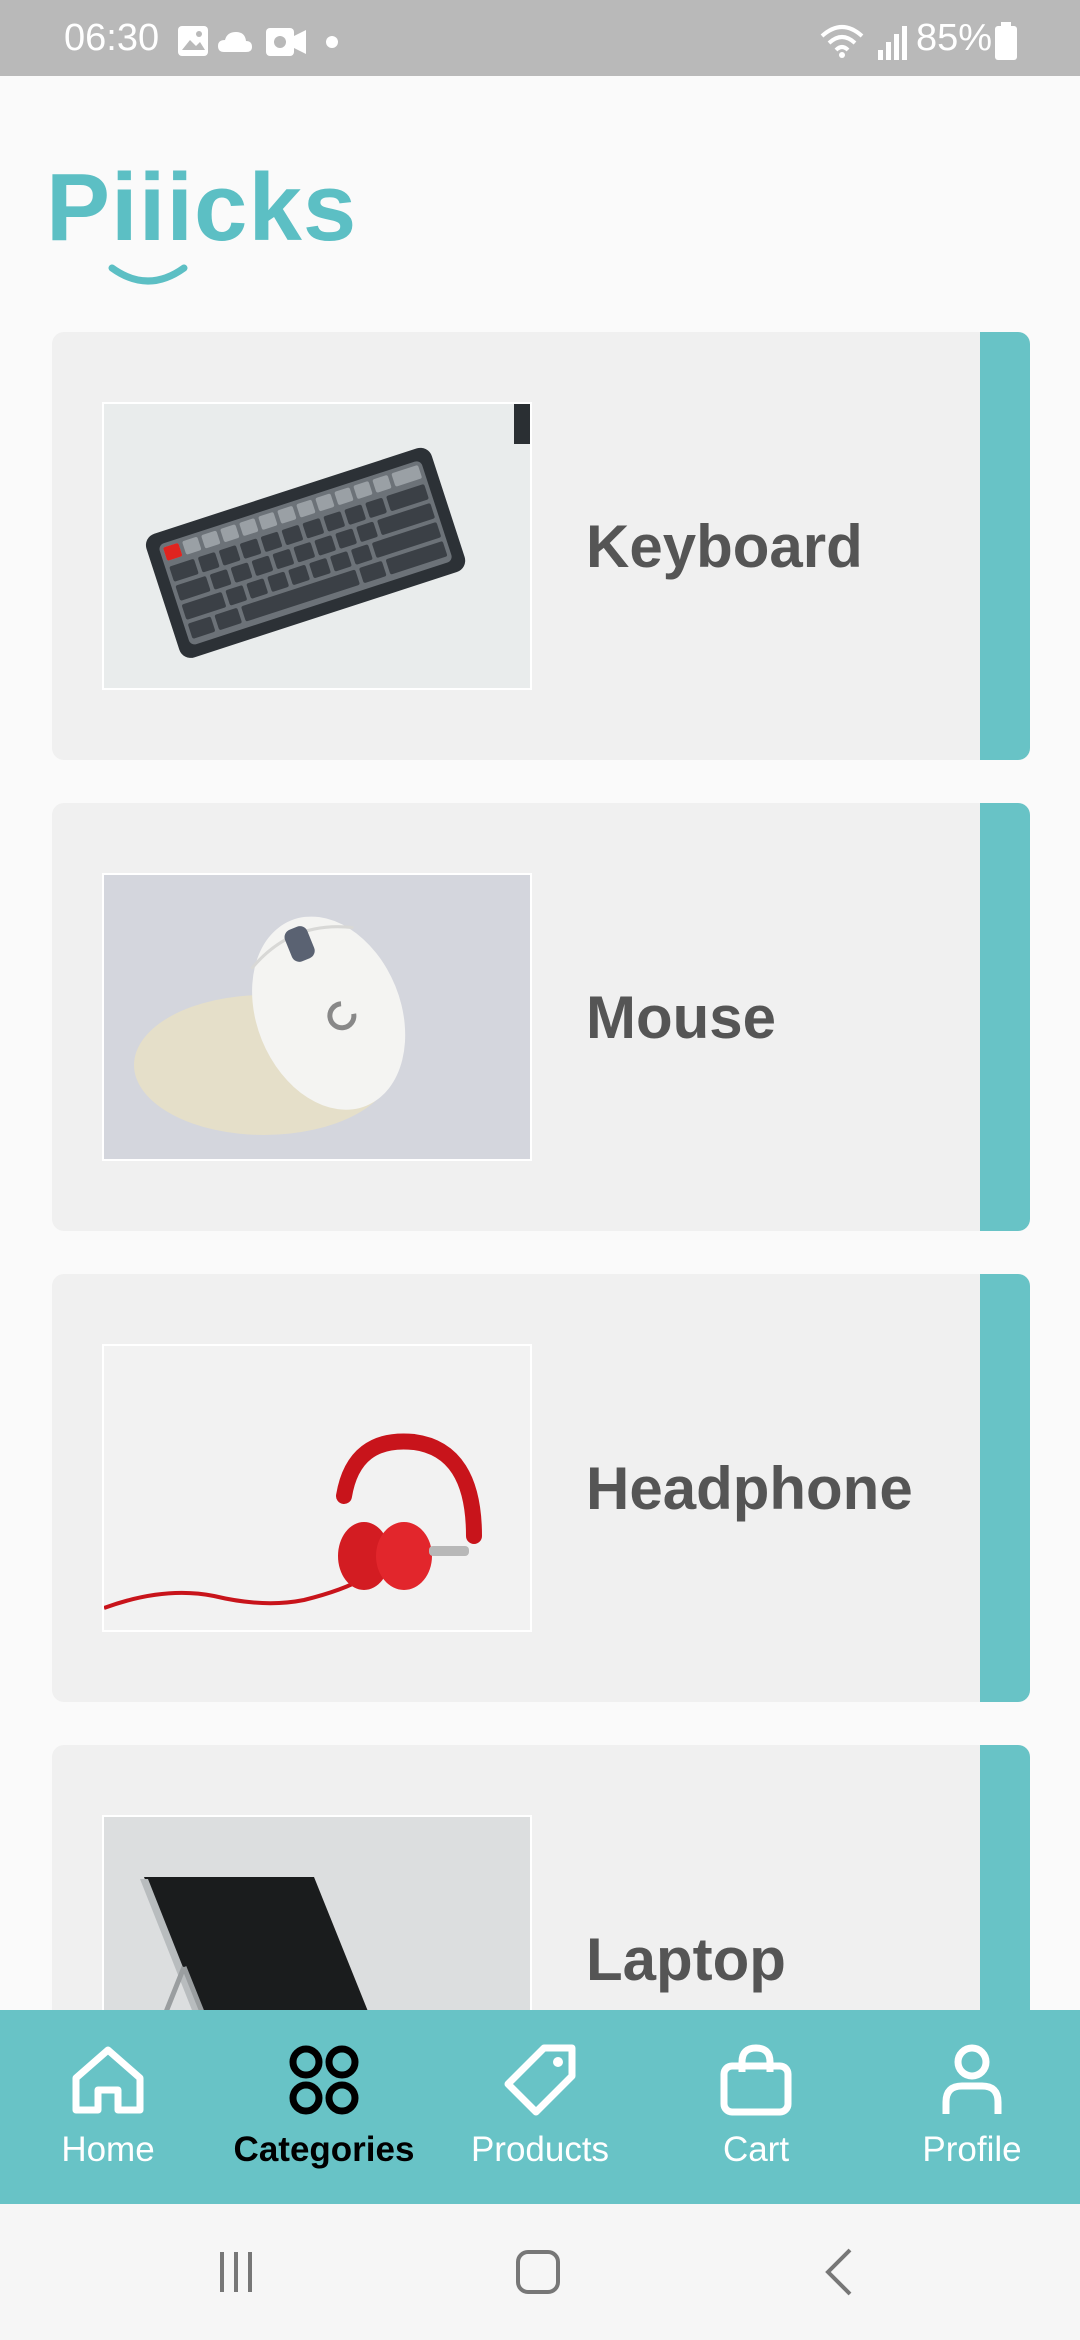 This screenshot has width=1080, height=2340. I want to click on category-label: Headphone, so click(749, 1488).